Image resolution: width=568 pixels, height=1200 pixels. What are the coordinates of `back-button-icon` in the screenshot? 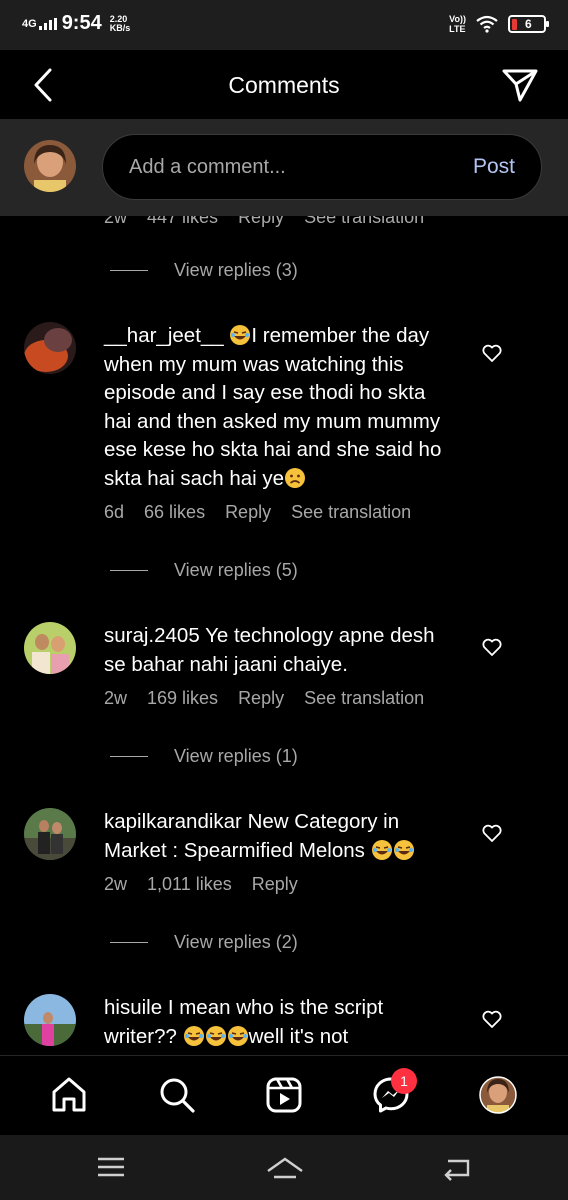 It's located at (457, 1167).